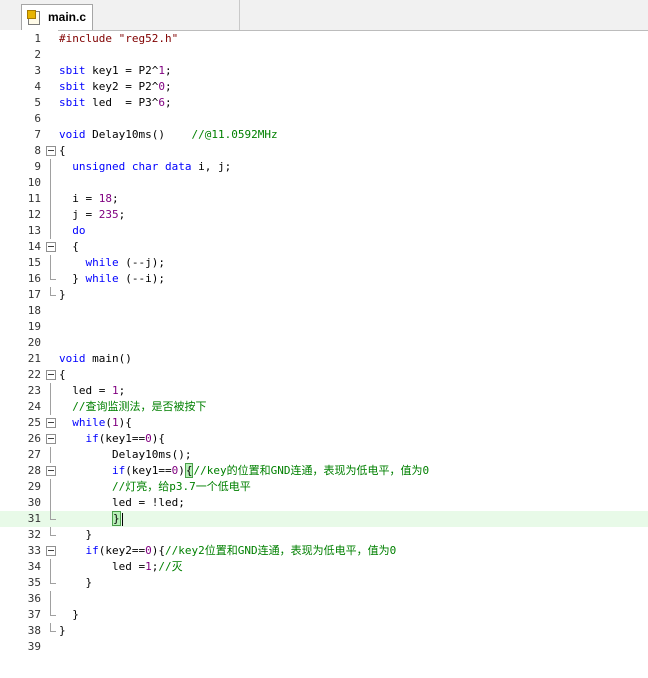  I want to click on code-line: 4 sbit key2 = P2^0;, so click(324, 87).